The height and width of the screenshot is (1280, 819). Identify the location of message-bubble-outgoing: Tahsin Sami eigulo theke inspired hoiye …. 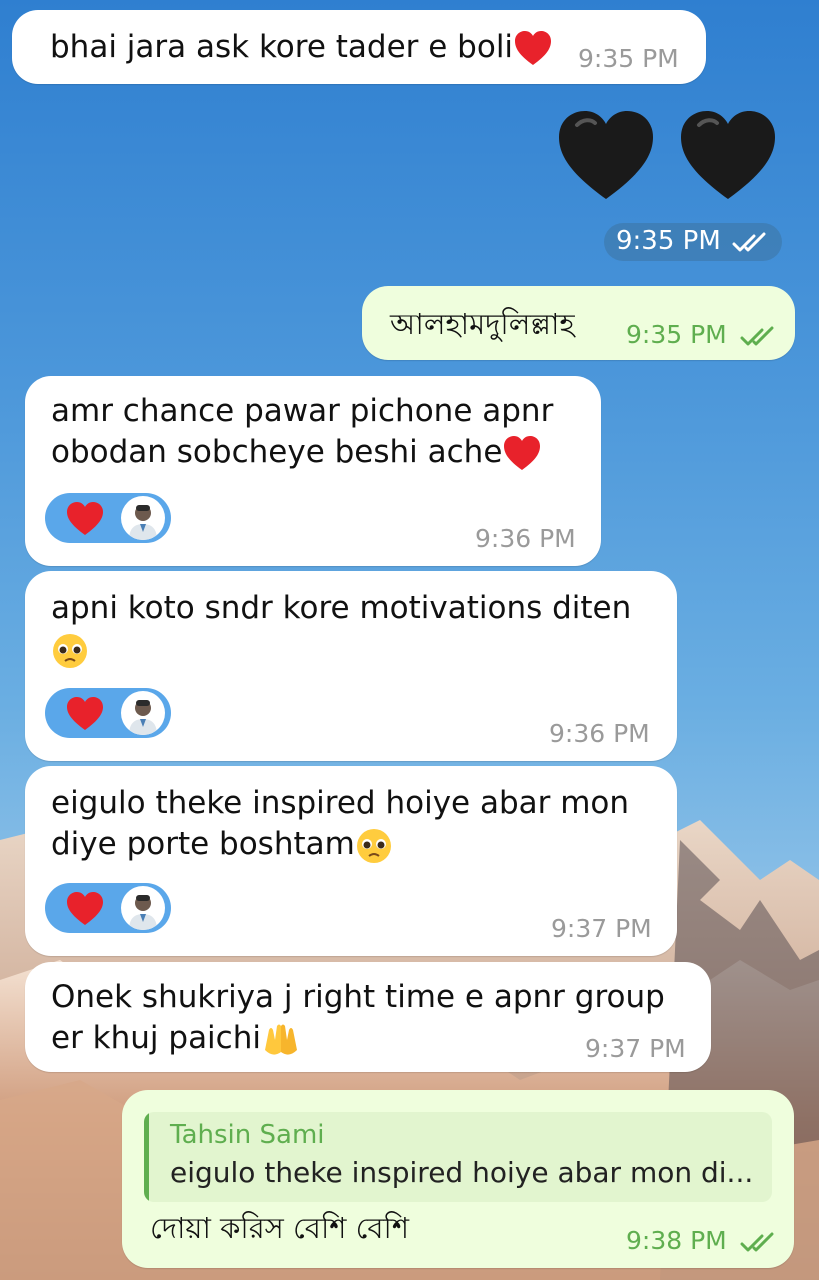
(458, 1179).